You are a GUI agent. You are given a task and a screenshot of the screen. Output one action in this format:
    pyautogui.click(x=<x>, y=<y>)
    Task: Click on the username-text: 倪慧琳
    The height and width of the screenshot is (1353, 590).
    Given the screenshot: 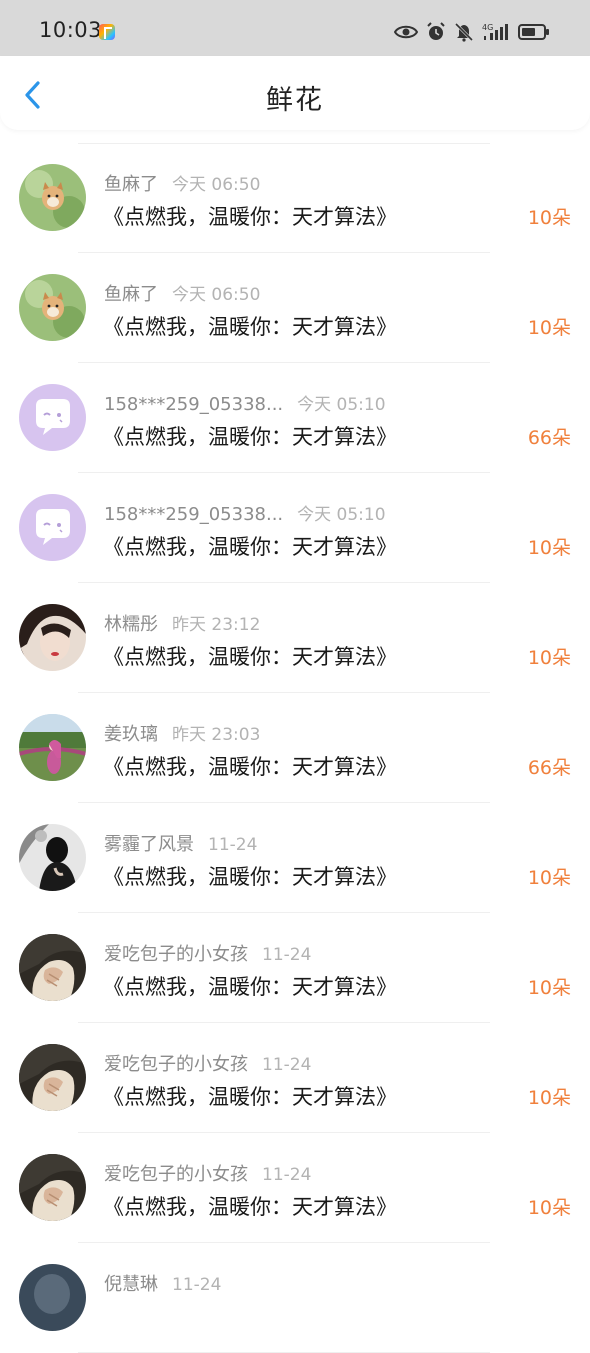 What is the action you would take?
    pyautogui.click(x=131, y=1284)
    